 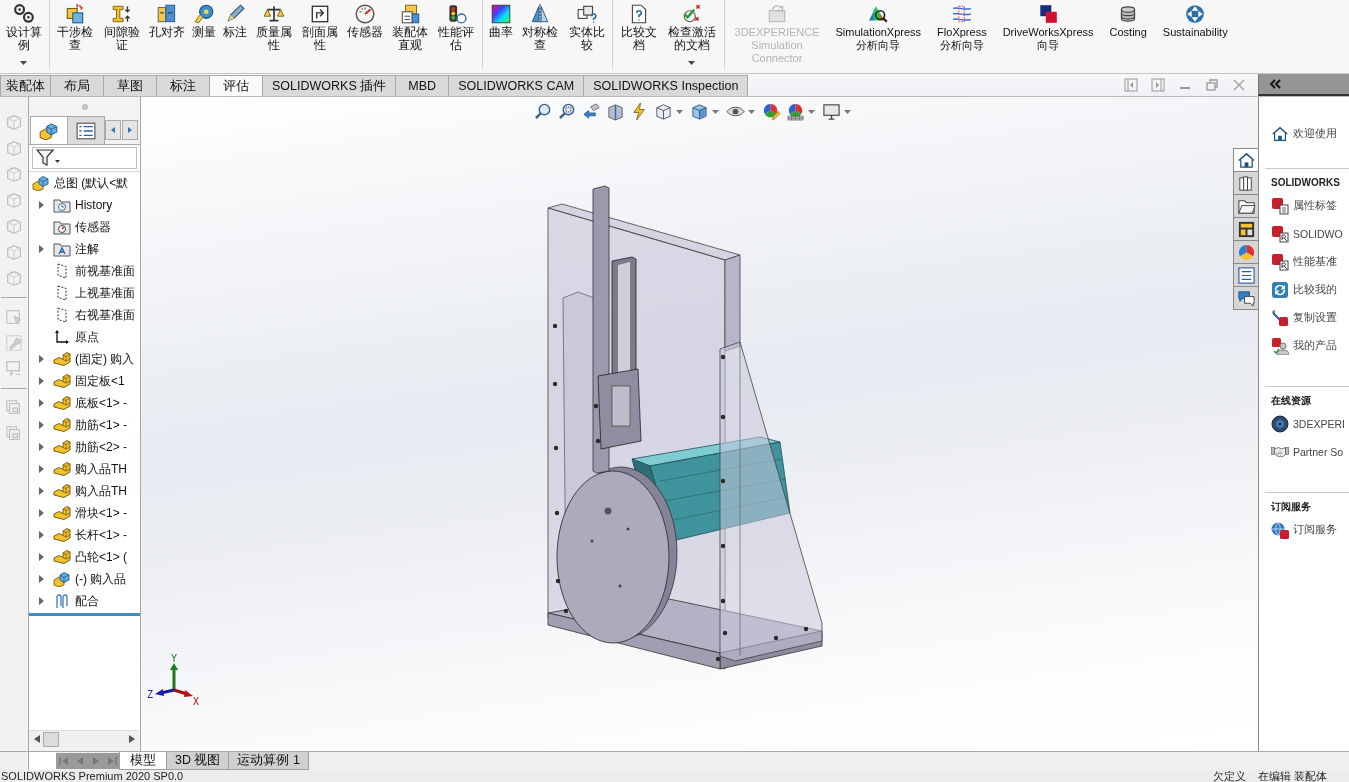 I want to click on panel-right-icon, so click(x=1158, y=85).